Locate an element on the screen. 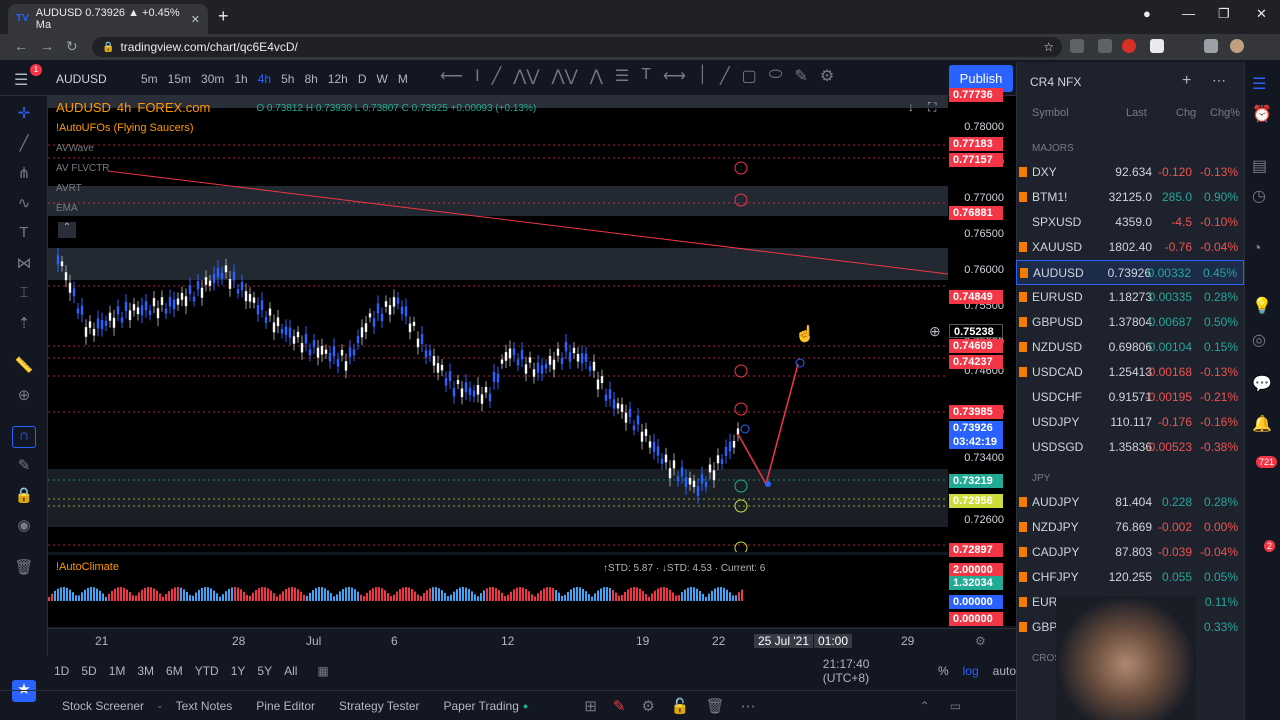  col-chg: Chg is located at coordinates (1186, 113).